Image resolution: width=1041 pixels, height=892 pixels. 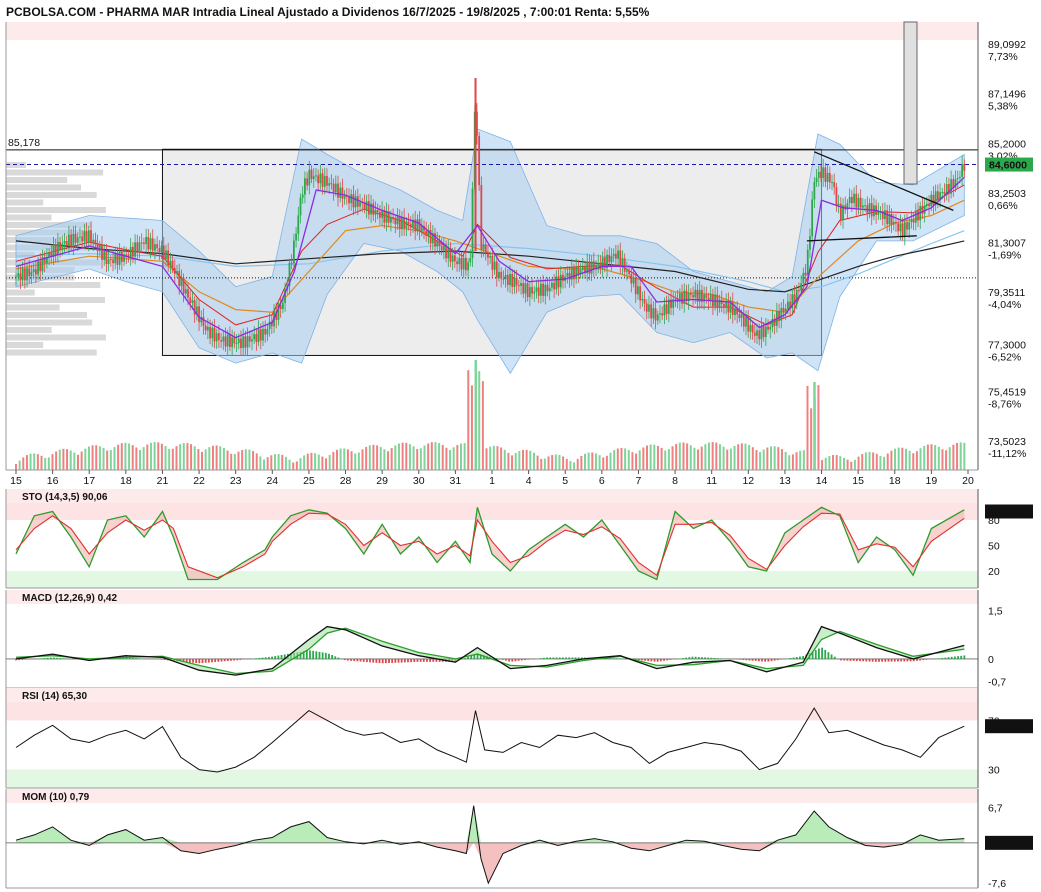 I want to click on volume-spike, so click(x=476, y=415).